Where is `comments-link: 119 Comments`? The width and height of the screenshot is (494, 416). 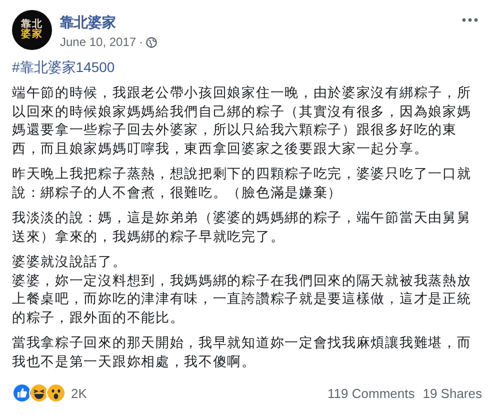 comments-link: 119 Comments is located at coordinates (371, 393).